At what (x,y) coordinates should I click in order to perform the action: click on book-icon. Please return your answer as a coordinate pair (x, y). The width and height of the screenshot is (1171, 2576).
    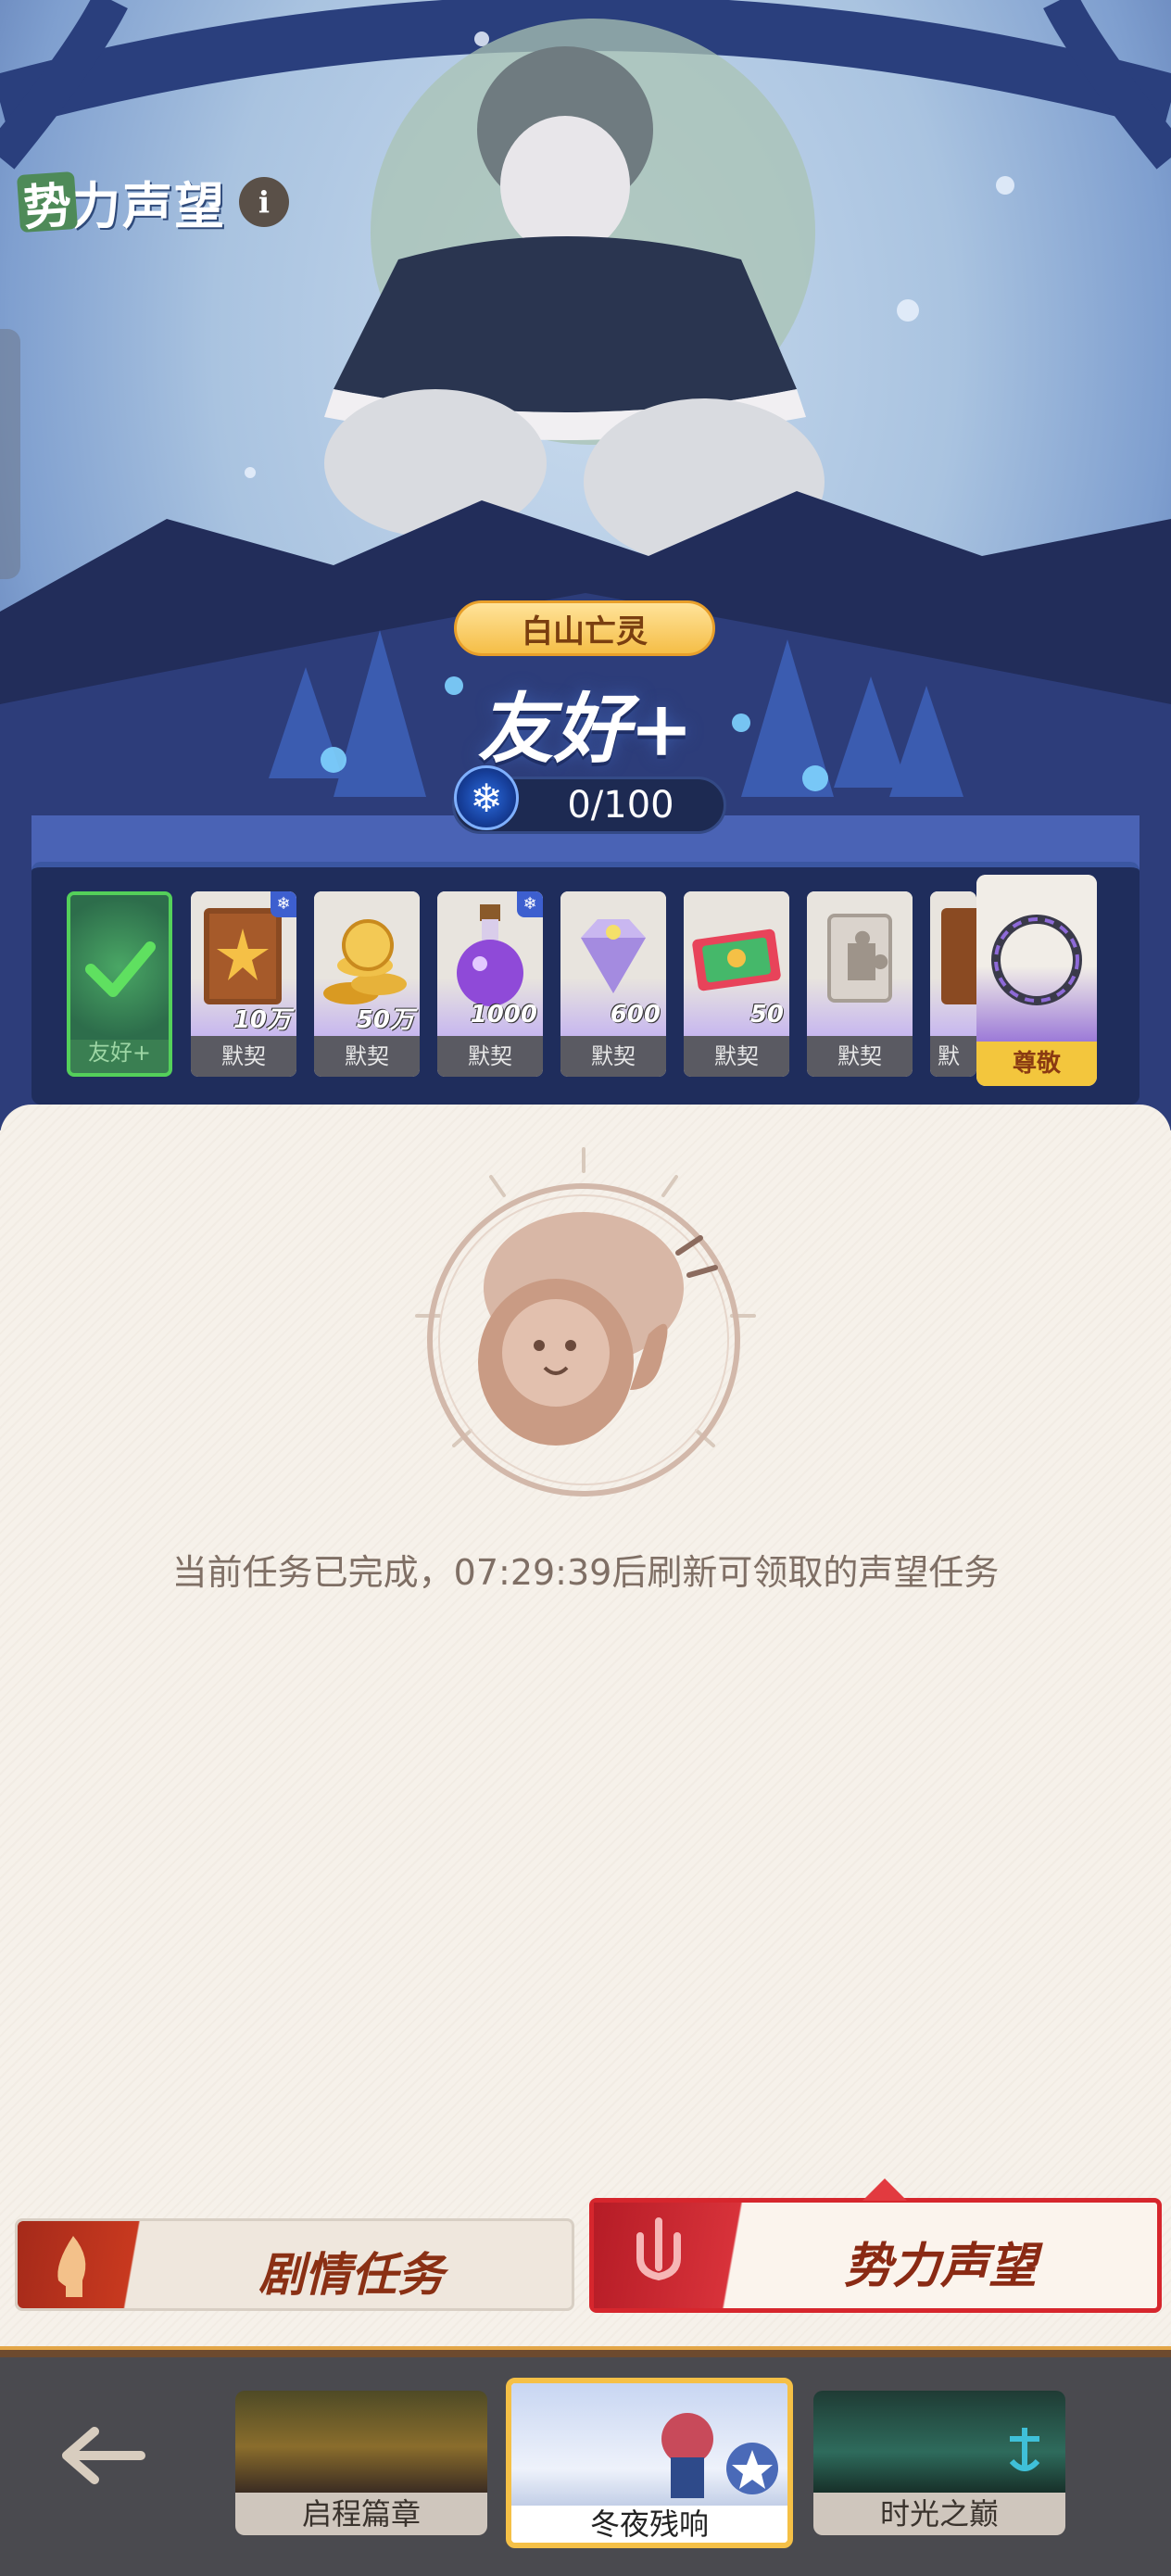
    Looking at the image, I should click on (953, 964).